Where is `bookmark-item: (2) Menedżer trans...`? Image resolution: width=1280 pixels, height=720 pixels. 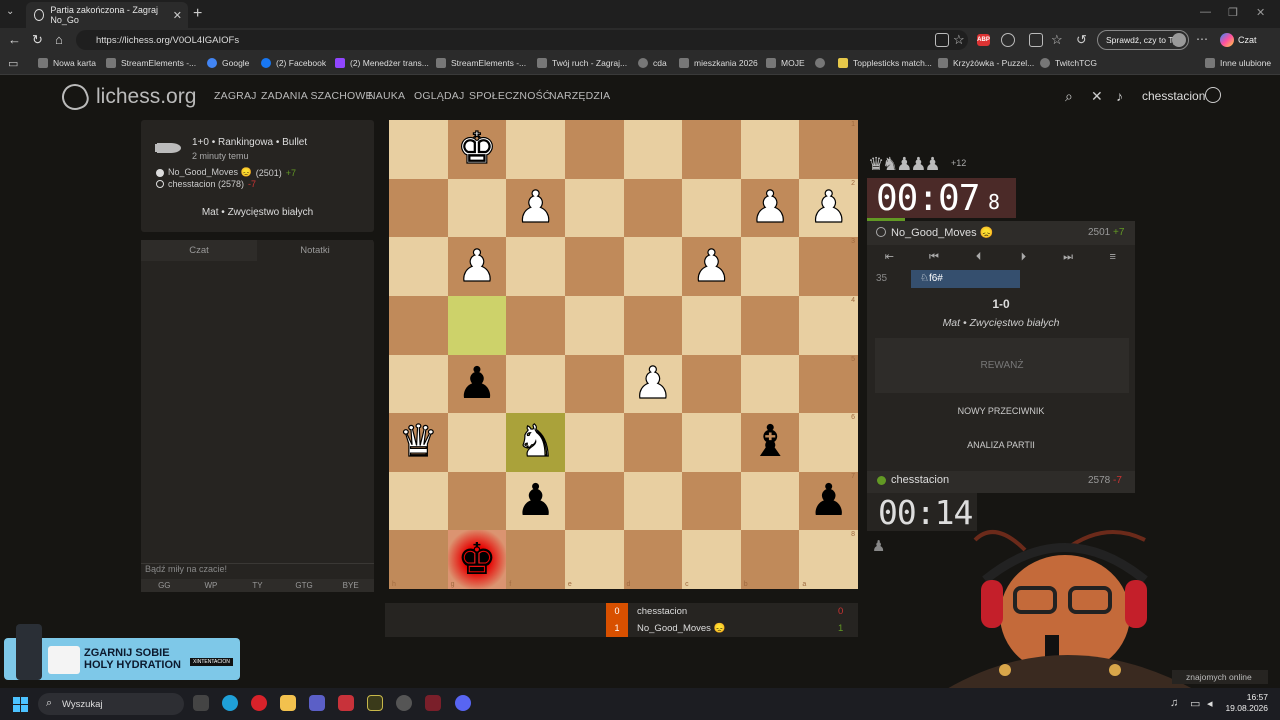 bookmark-item: (2) Menedżer trans... is located at coordinates (382, 63).